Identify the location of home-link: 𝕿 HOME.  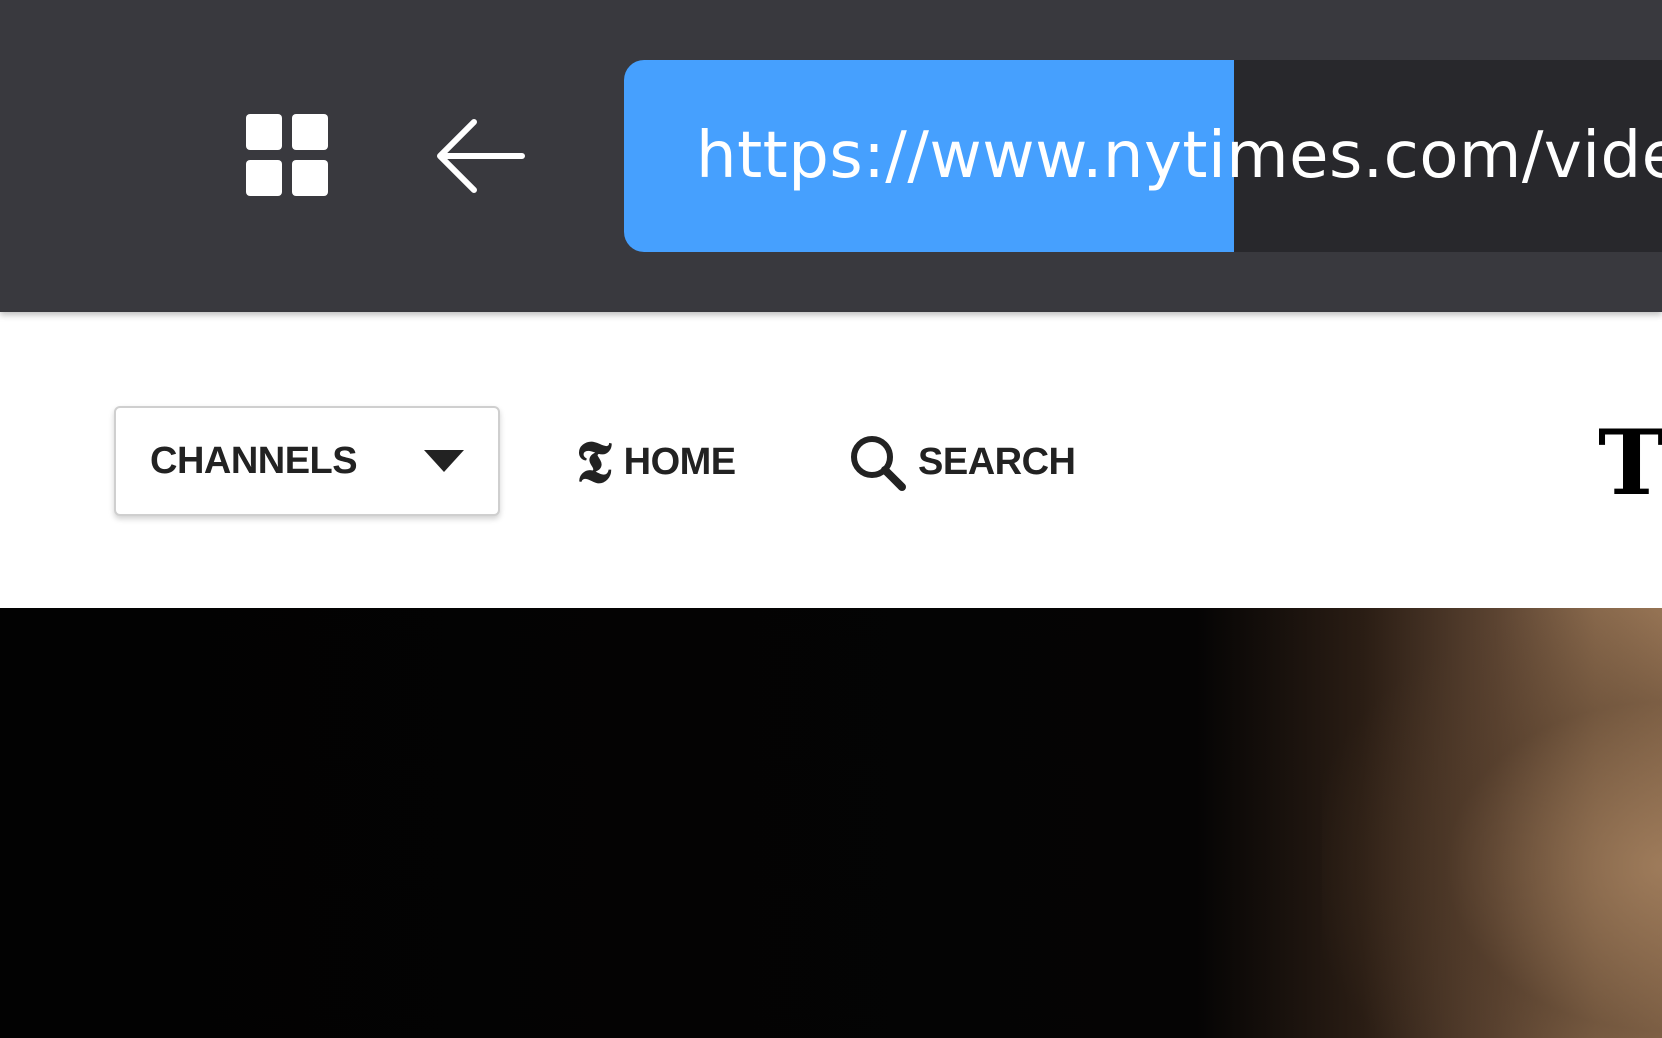
(656, 462).